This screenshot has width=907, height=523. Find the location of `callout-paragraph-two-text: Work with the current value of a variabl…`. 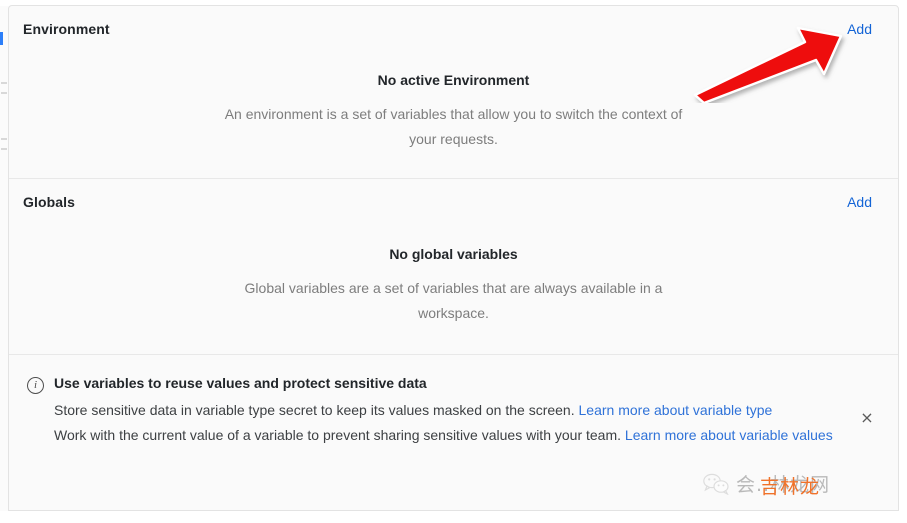

callout-paragraph-two-text: Work with the current value of a variabl… is located at coordinates (339, 435).